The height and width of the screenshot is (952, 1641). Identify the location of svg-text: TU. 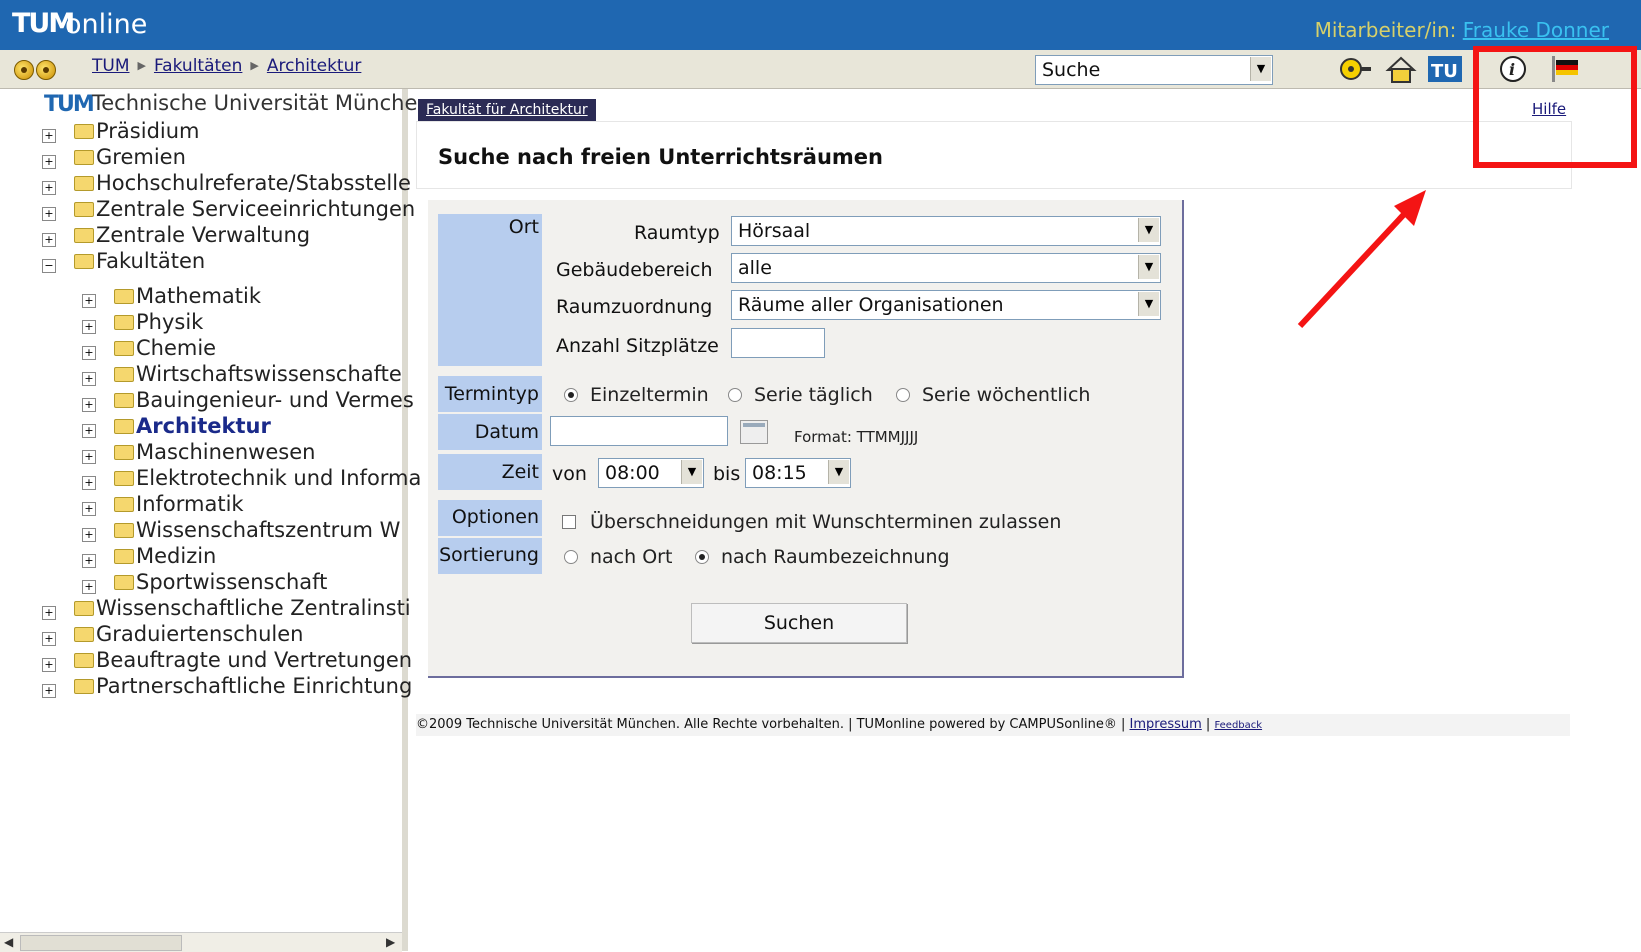
(1444, 71).